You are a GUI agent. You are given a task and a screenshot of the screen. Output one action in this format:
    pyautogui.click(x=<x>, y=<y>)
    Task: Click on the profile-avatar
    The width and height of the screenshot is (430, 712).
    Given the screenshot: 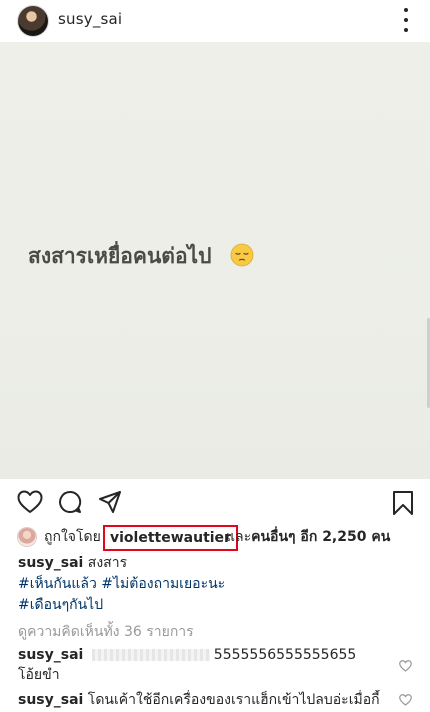 What is the action you would take?
    pyautogui.click(x=33, y=21)
    